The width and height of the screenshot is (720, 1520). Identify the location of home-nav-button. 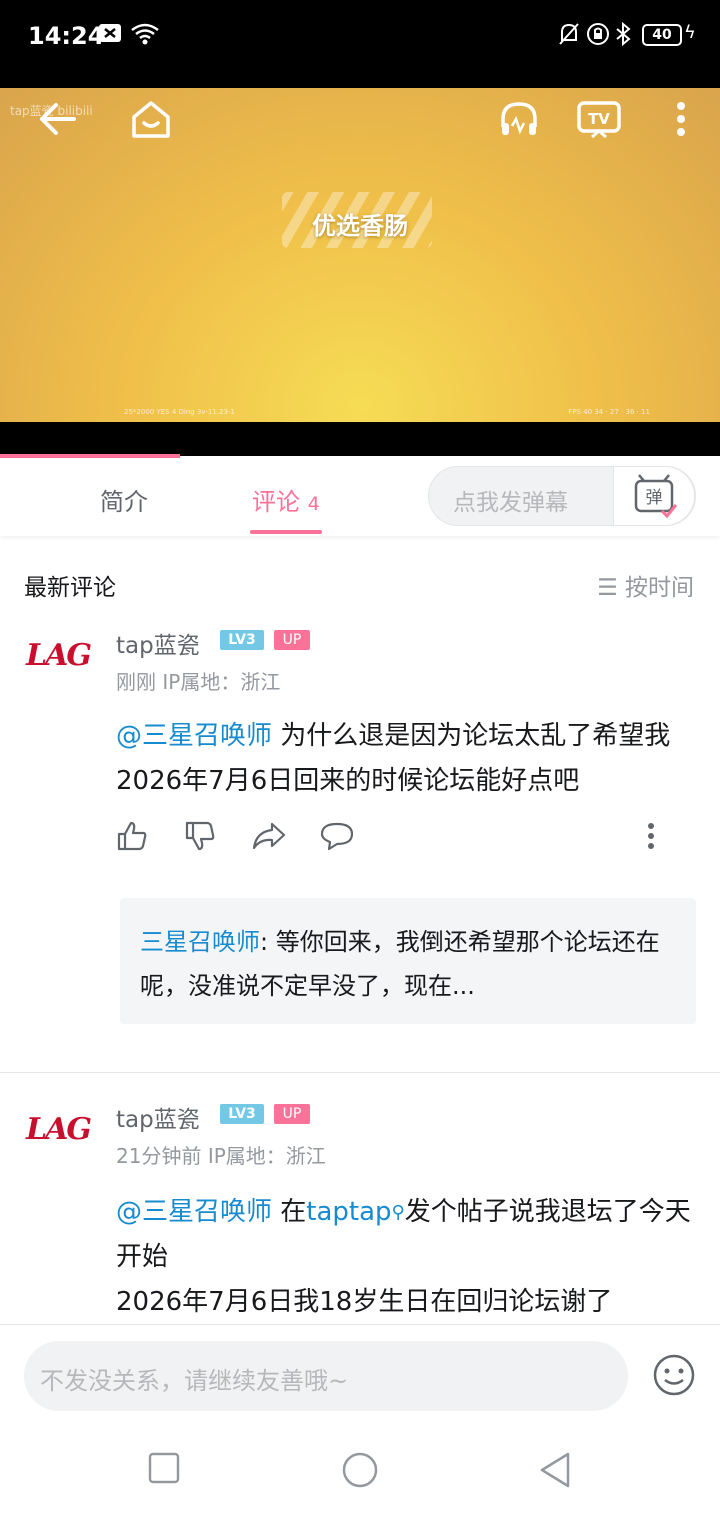
(360, 1470).